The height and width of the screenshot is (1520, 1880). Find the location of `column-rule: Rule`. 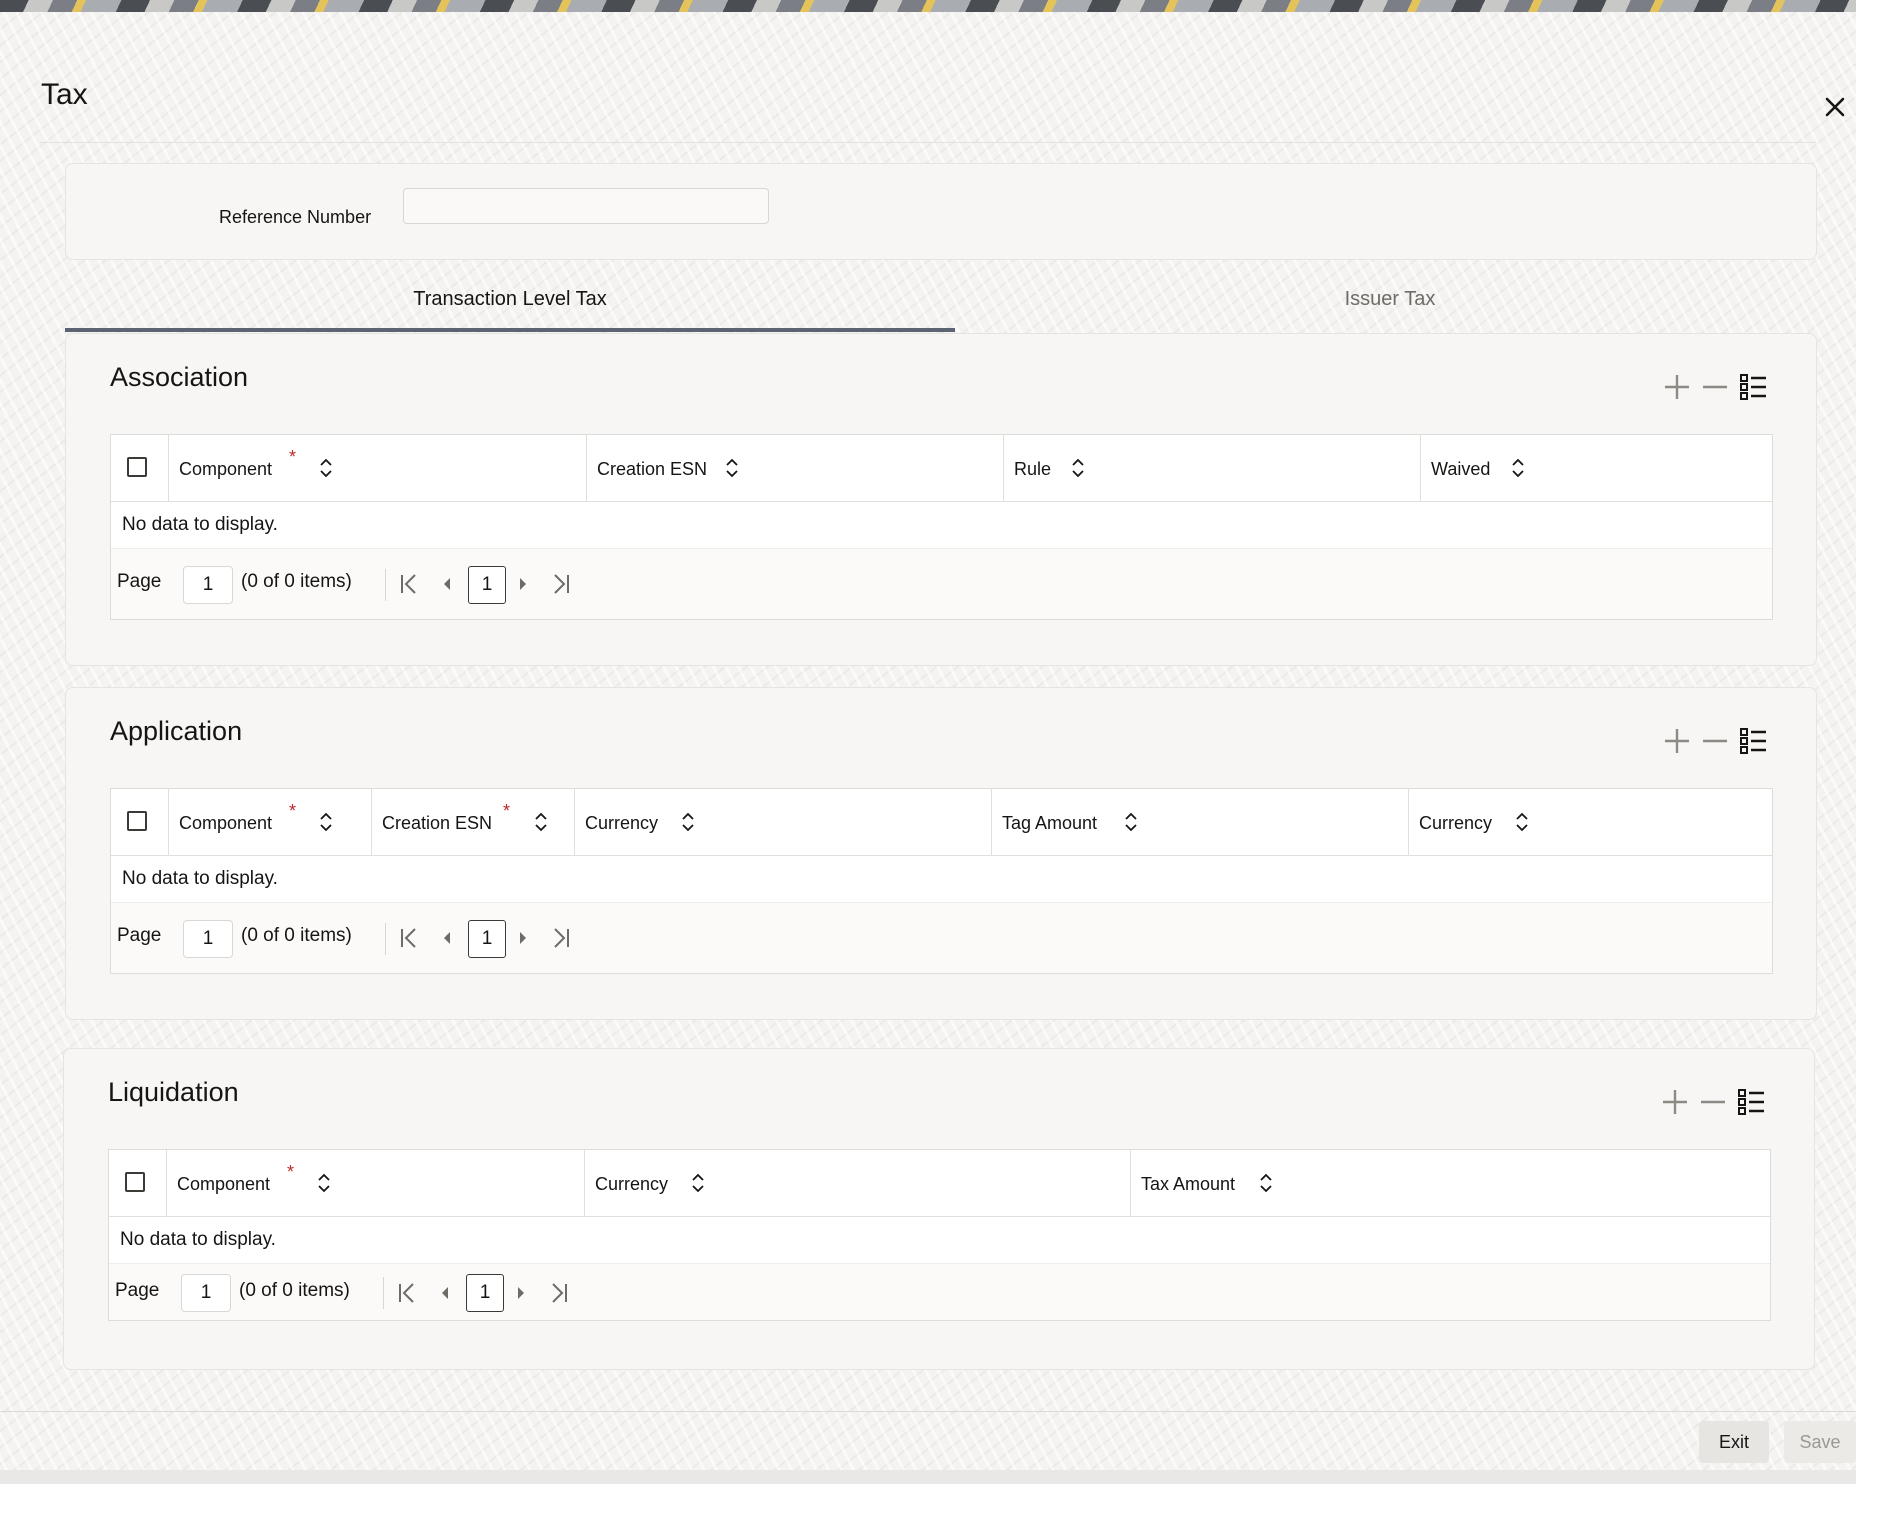

column-rule: Rule is located at coordinates (1211, 468).